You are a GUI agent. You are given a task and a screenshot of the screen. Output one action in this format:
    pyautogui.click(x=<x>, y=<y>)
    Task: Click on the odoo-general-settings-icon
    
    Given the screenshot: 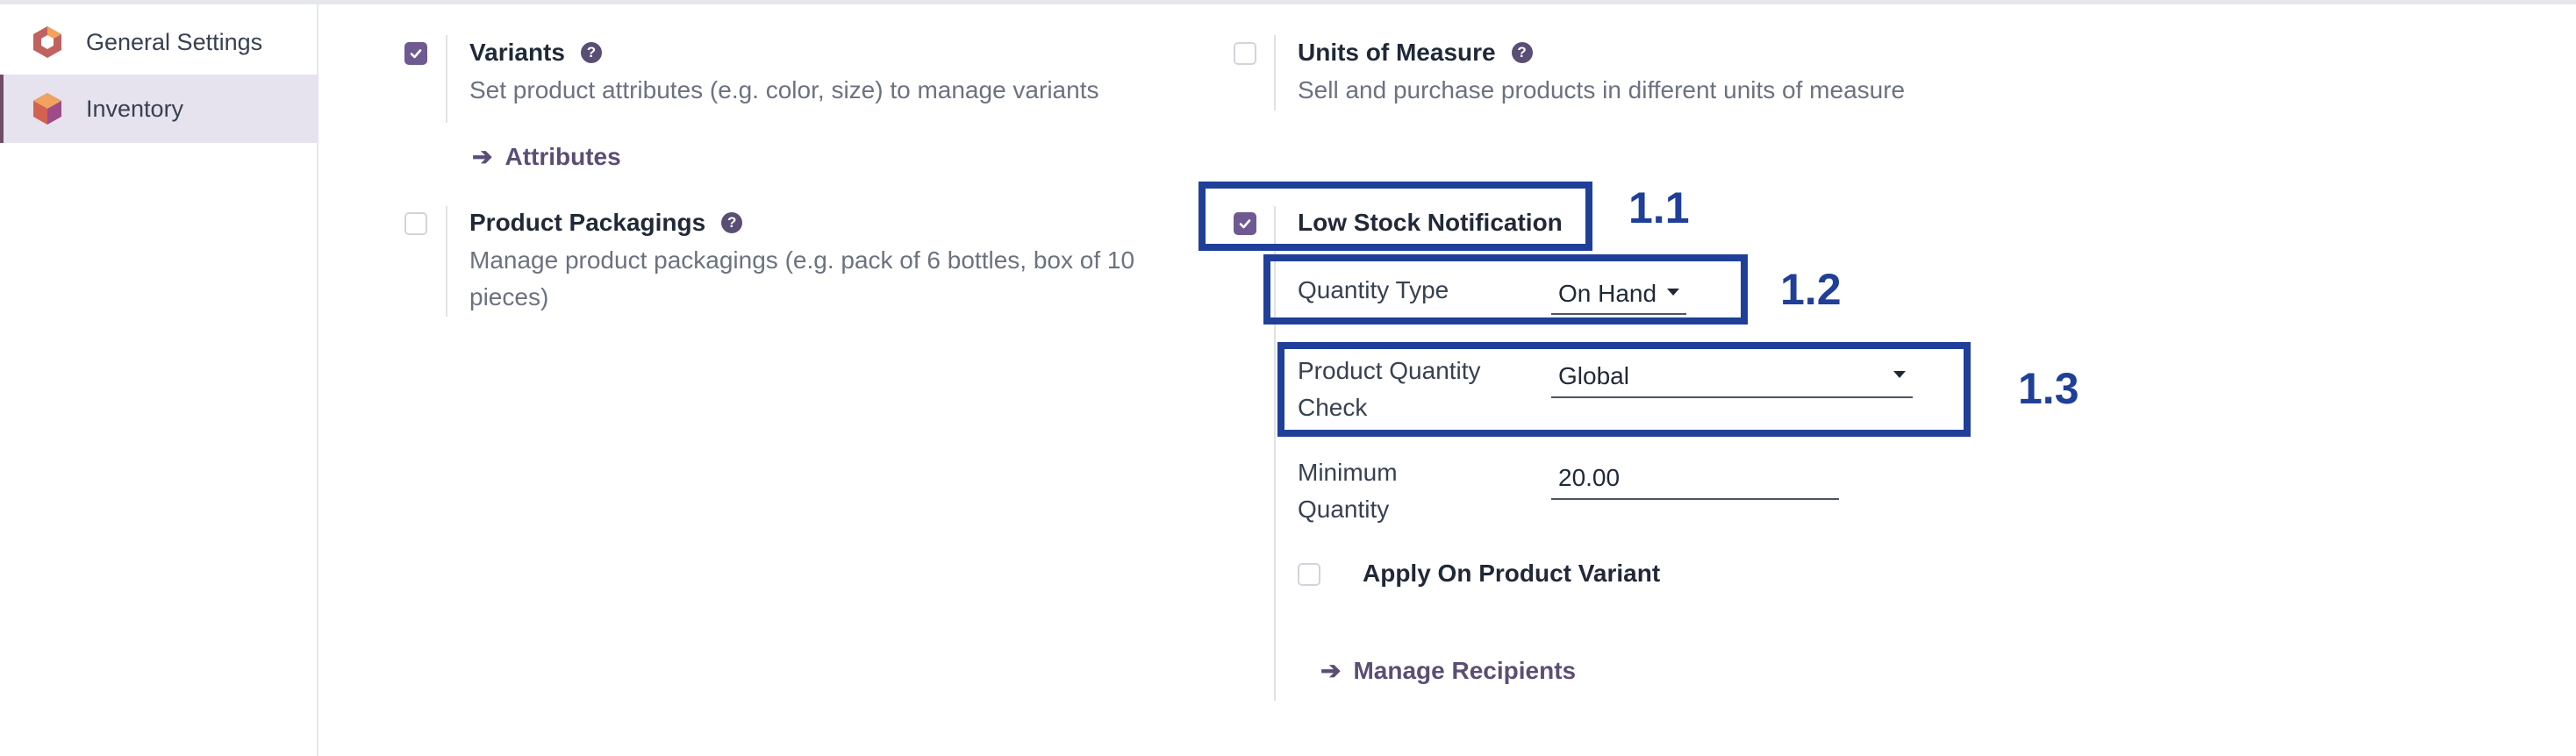 What is the action you would take?
    pyautogui.click(x=47, y=42)
    